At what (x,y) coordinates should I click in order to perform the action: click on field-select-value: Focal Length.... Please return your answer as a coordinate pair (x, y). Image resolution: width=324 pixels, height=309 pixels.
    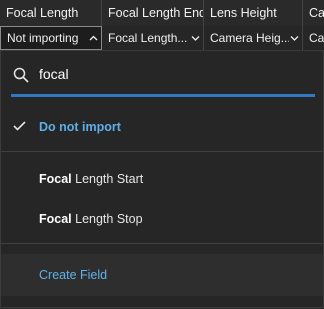
    Looking at the image, I should click on (148, 38).